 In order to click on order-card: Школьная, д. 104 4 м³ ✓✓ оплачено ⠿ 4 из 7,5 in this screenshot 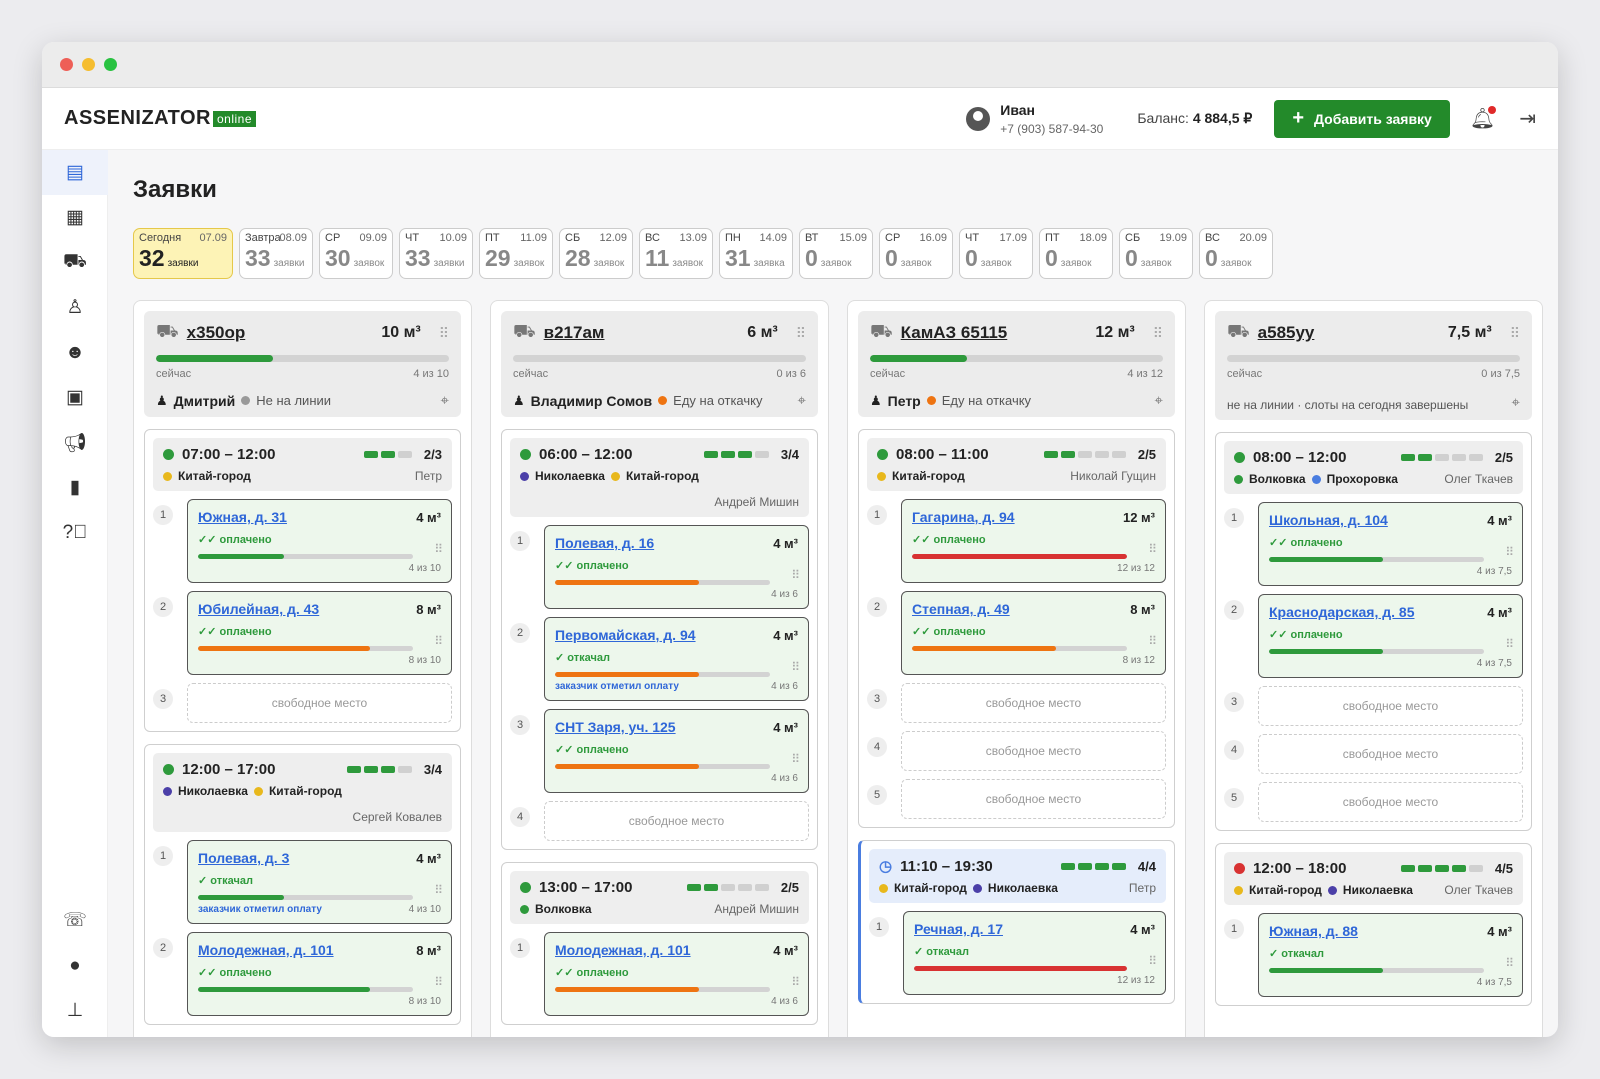, I will do `click(1390, 544)`.